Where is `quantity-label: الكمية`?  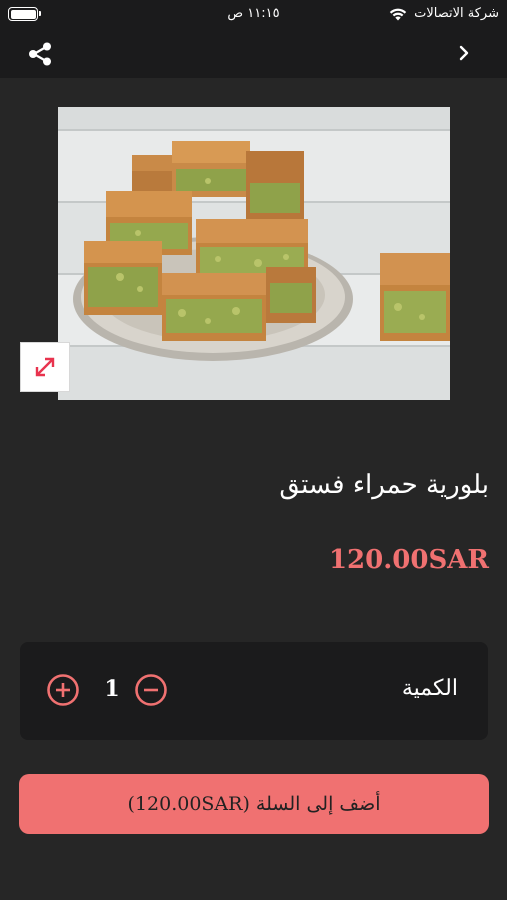
quantity-label: الكمية is located at coordinates (429, 688).